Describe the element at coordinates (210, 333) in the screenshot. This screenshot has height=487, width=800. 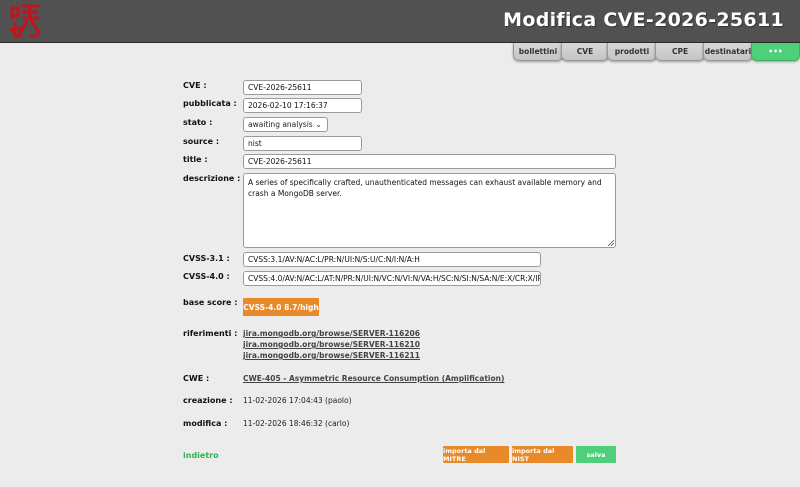
I see `riferimenti-label: riferimenti :` at that location.